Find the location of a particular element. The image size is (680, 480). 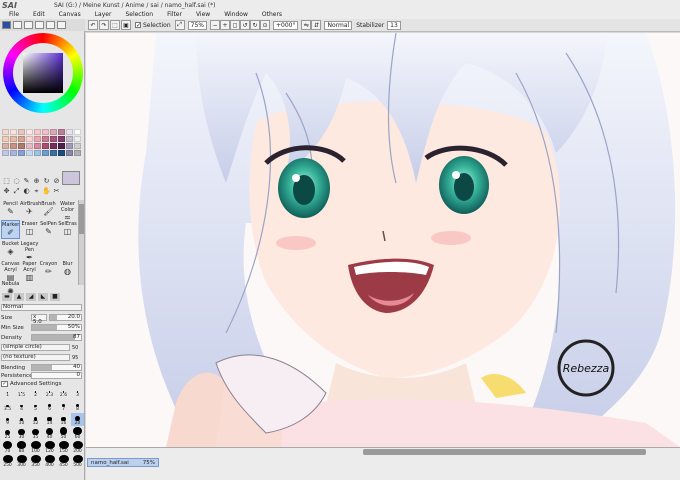

tool-scrollbar-thumb is located at coordinates (81, 219).